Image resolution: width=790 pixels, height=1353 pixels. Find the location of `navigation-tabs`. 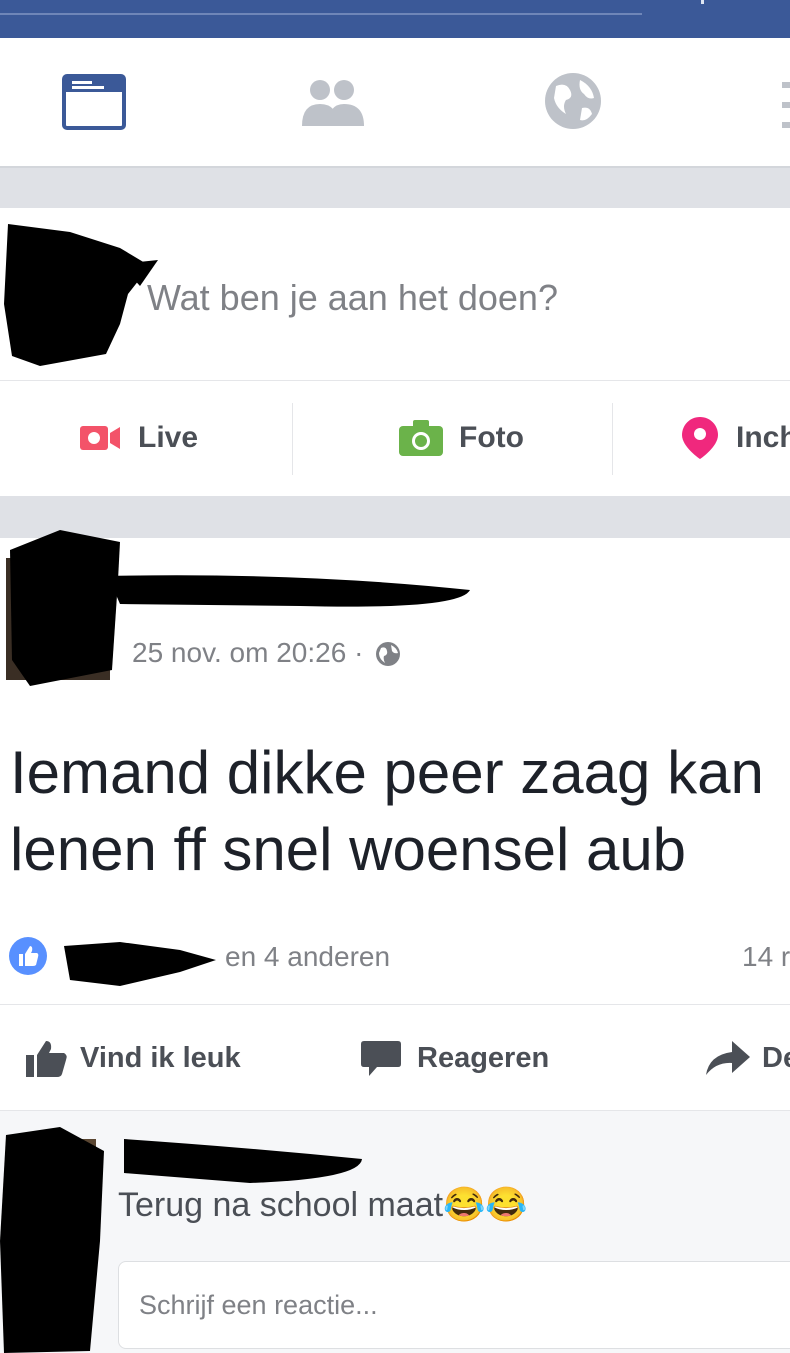

navigation-tabs is located at coordinates (395, 103).